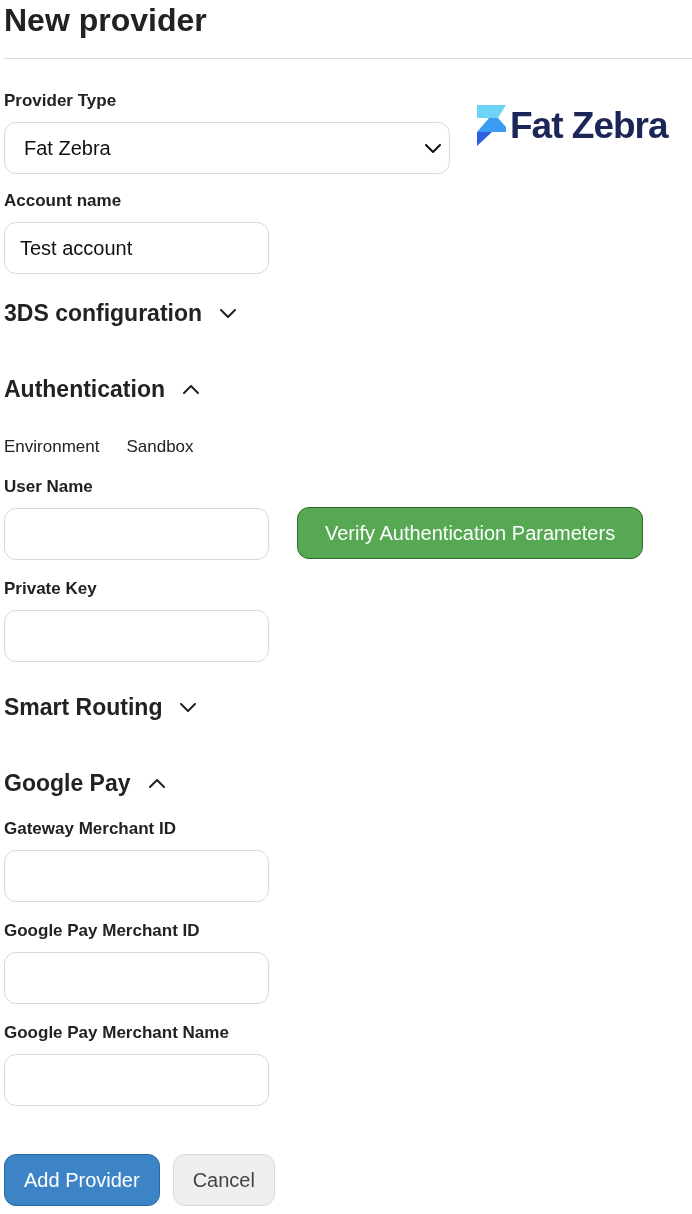  I want to click on provider-type-select: Fat Zebra, so click(227, 148).